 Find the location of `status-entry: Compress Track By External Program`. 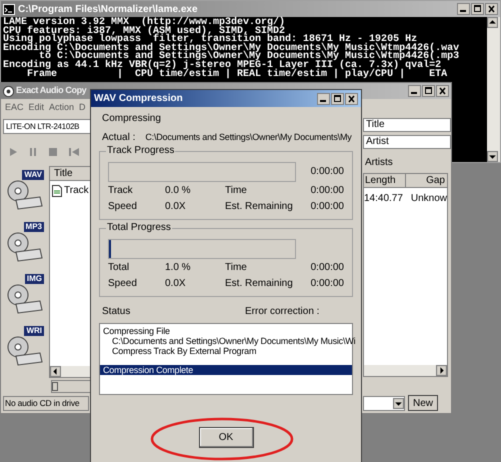

status-entry: Compress Track By External Program is located at coordinates (226, 351).